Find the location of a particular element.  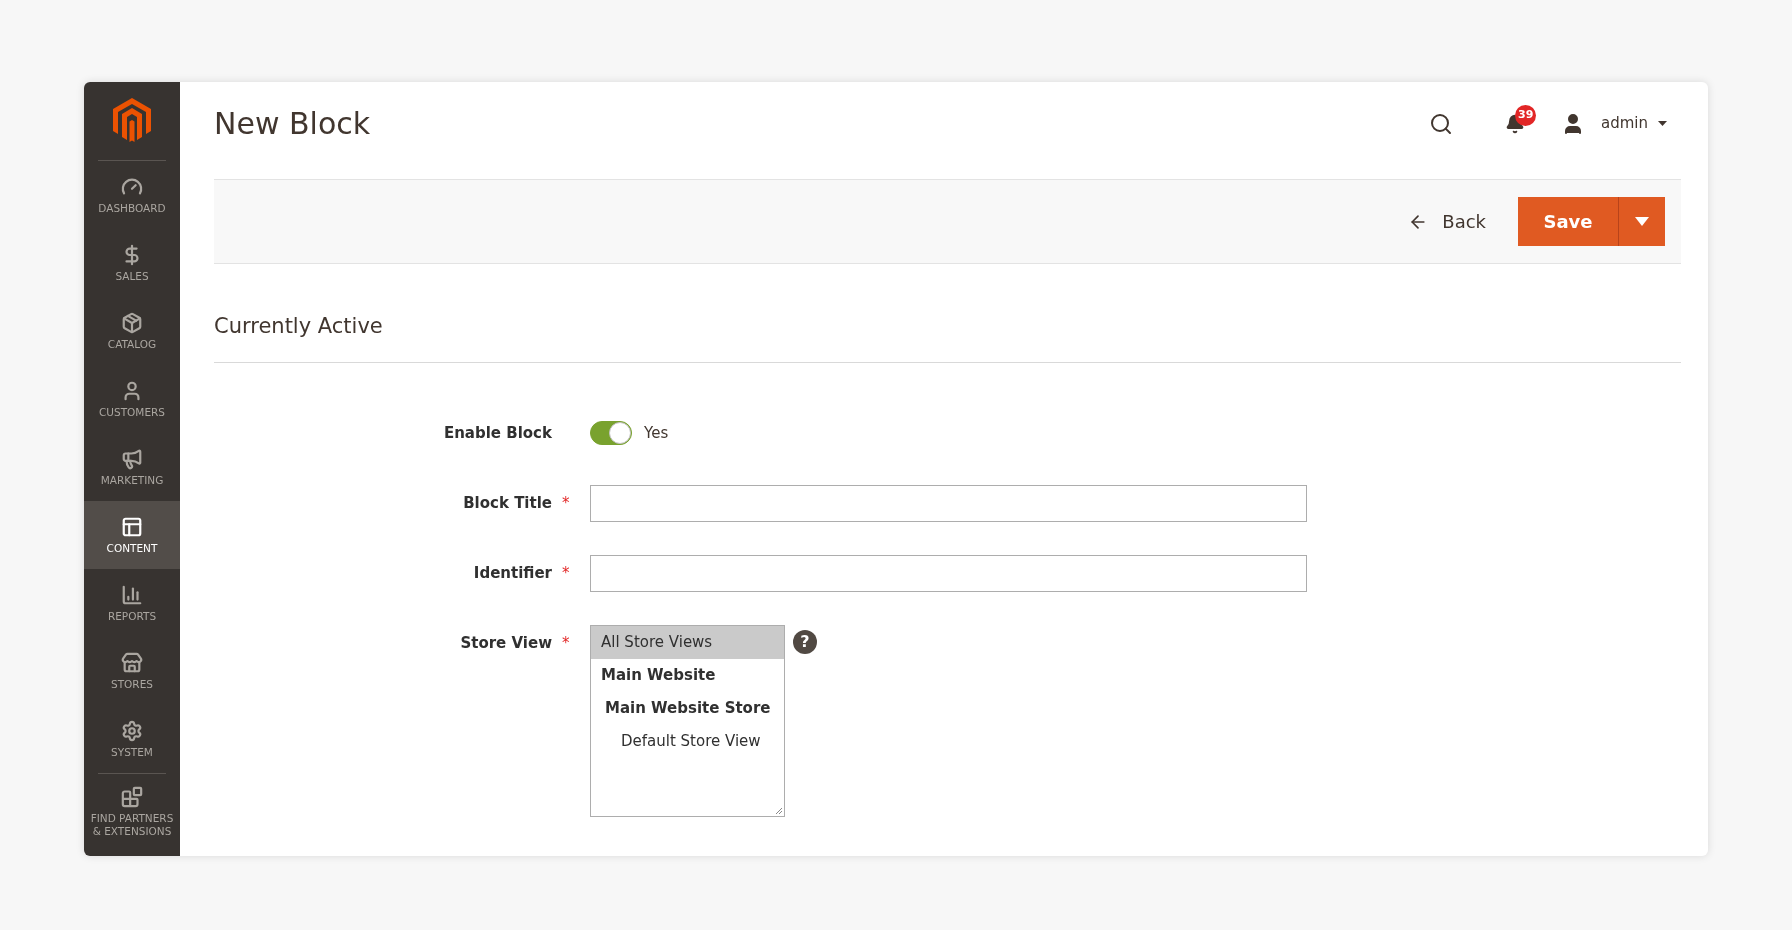

megaphone-icon is located at coordinates (132, 458).